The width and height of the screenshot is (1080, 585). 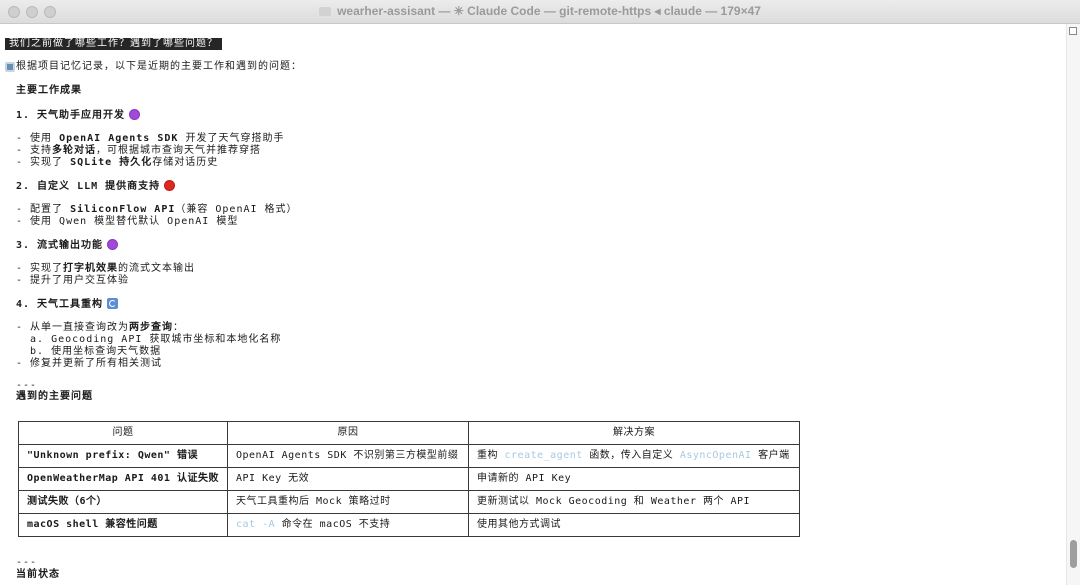 I want to click on bullet-text: - 从单一直接查询改为, so click(x=73, y=327).